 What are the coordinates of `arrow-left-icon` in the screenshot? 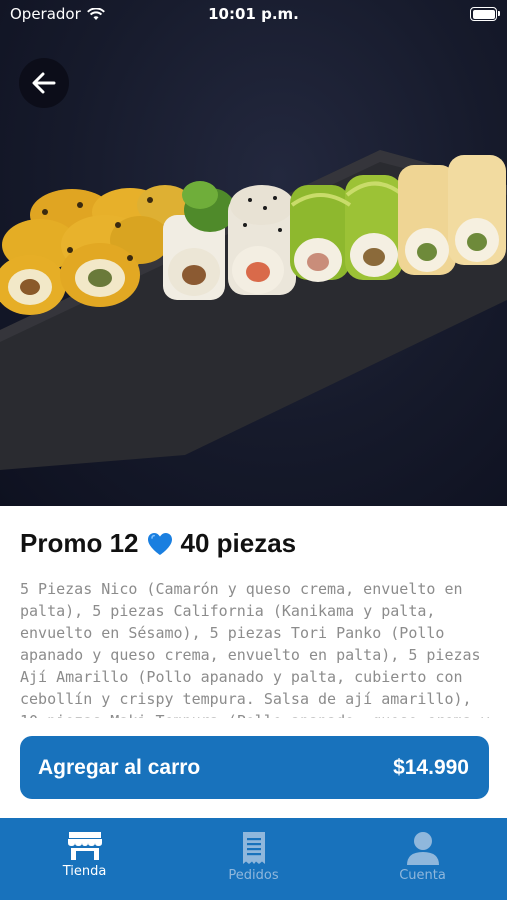 It's located at (44, 83).